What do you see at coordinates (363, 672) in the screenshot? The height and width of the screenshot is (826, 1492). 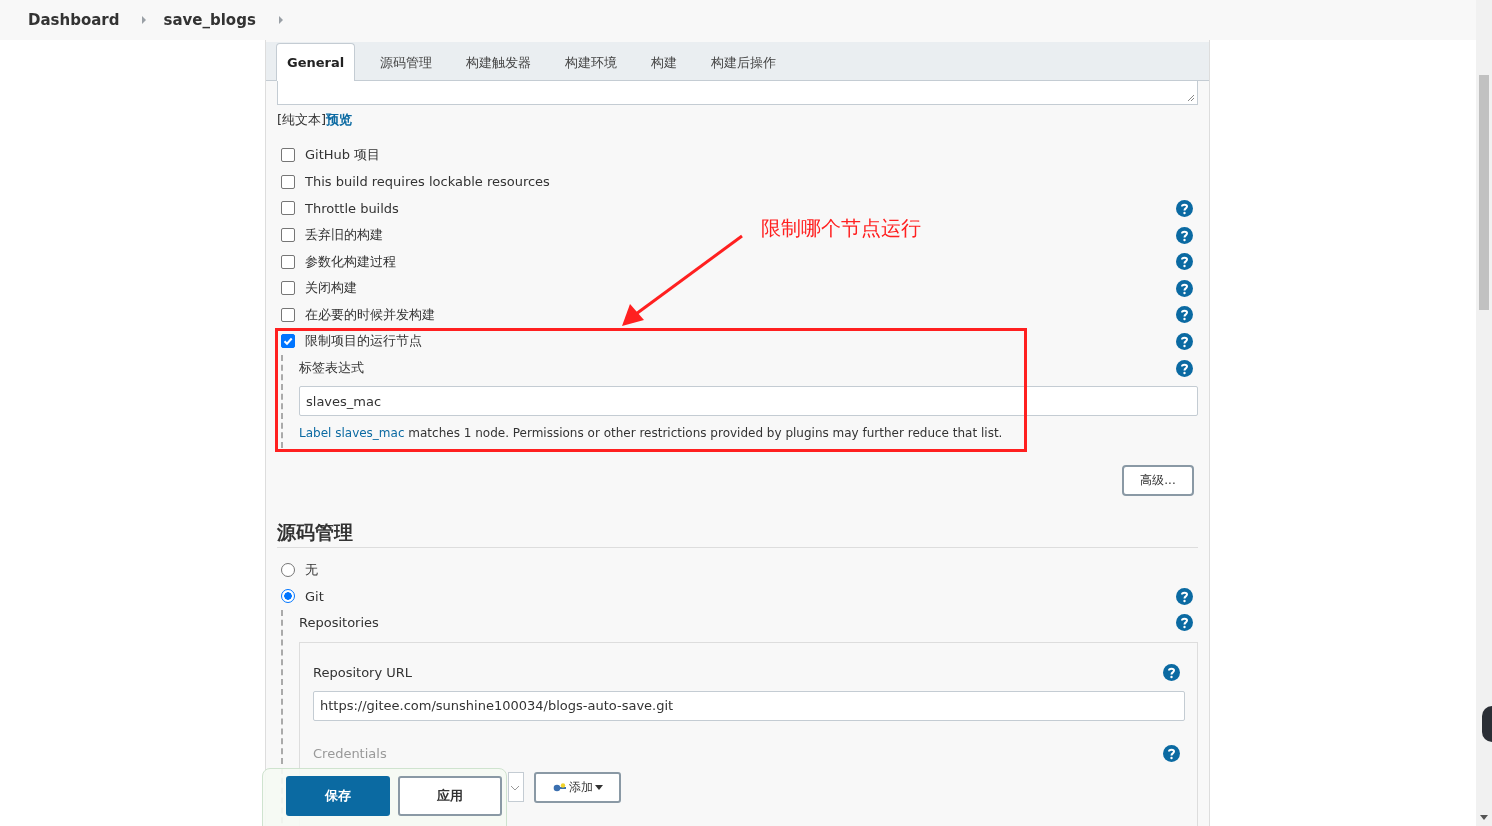 I see `field-label: Repository URL` at bounding box center [363, 672].